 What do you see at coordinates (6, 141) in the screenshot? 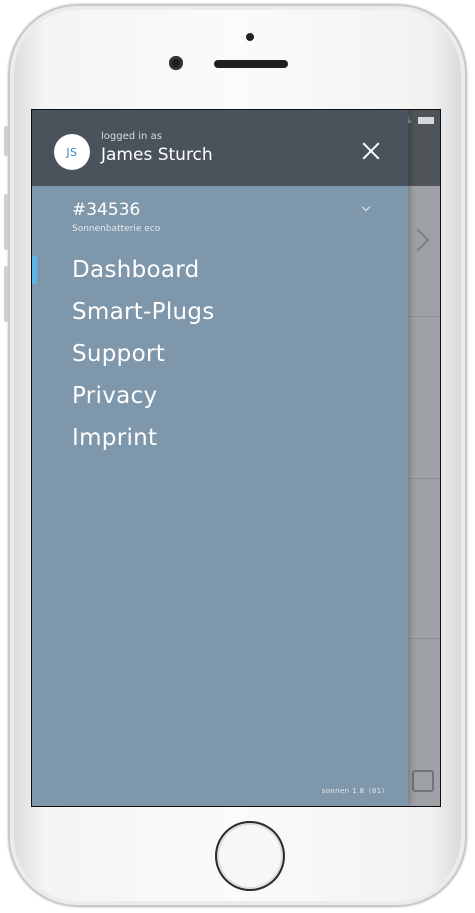
I see `mute-switch` at bounding box center [6, 141].